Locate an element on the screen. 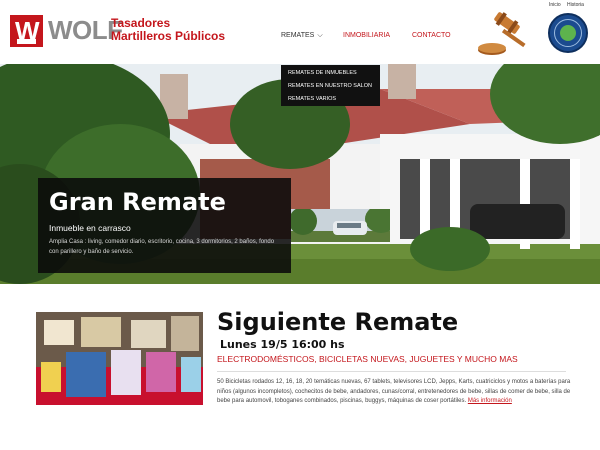  dropdown-item-salon: REMATES EN NUESTRO SALON is located at coordinates (330, 86).